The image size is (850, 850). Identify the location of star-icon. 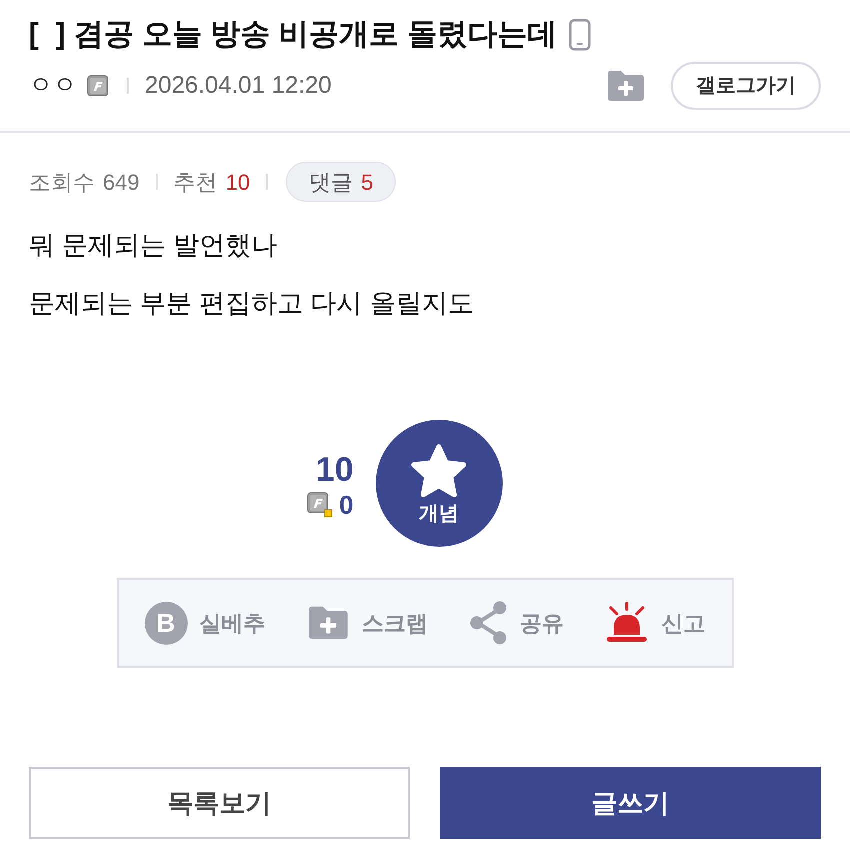
(439, 472).